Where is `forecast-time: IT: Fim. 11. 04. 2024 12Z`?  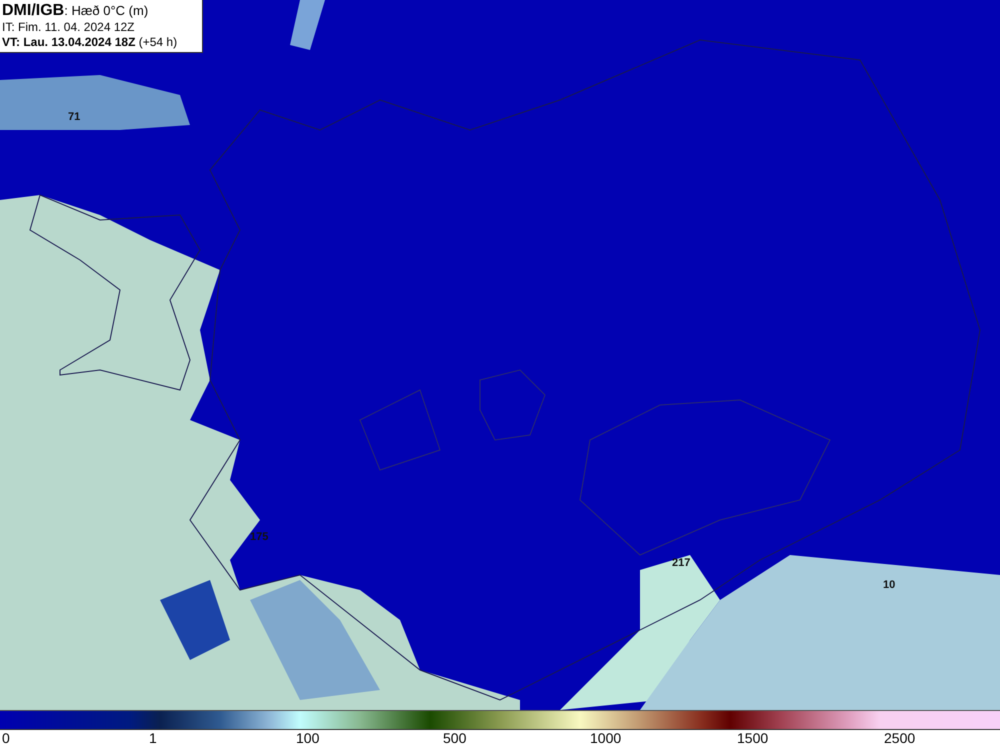 forecast-time: IT: Fim. 11. 04. 2024 12Z is located at coordinates (69, 27).